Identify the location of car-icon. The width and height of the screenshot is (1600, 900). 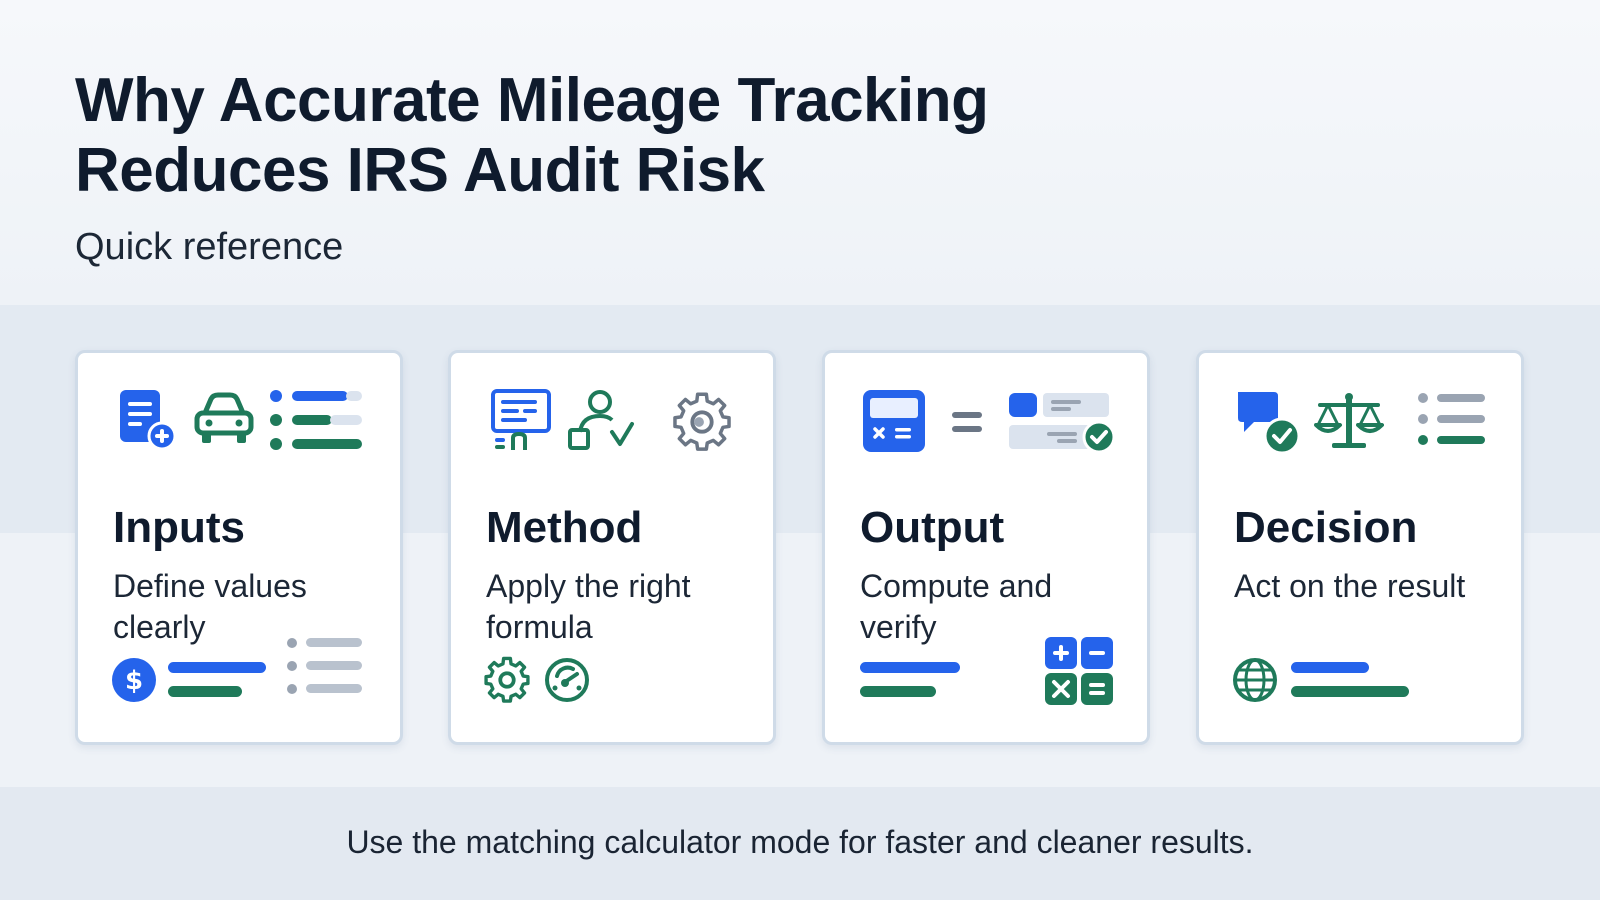
(224, 417).